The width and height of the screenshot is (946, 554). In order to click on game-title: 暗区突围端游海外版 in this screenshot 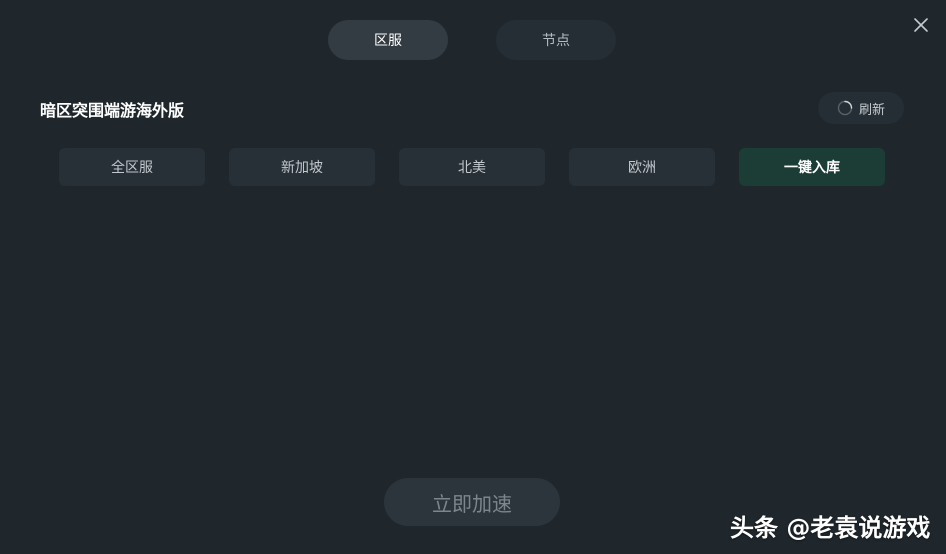, I will do `click(112, 110)`.